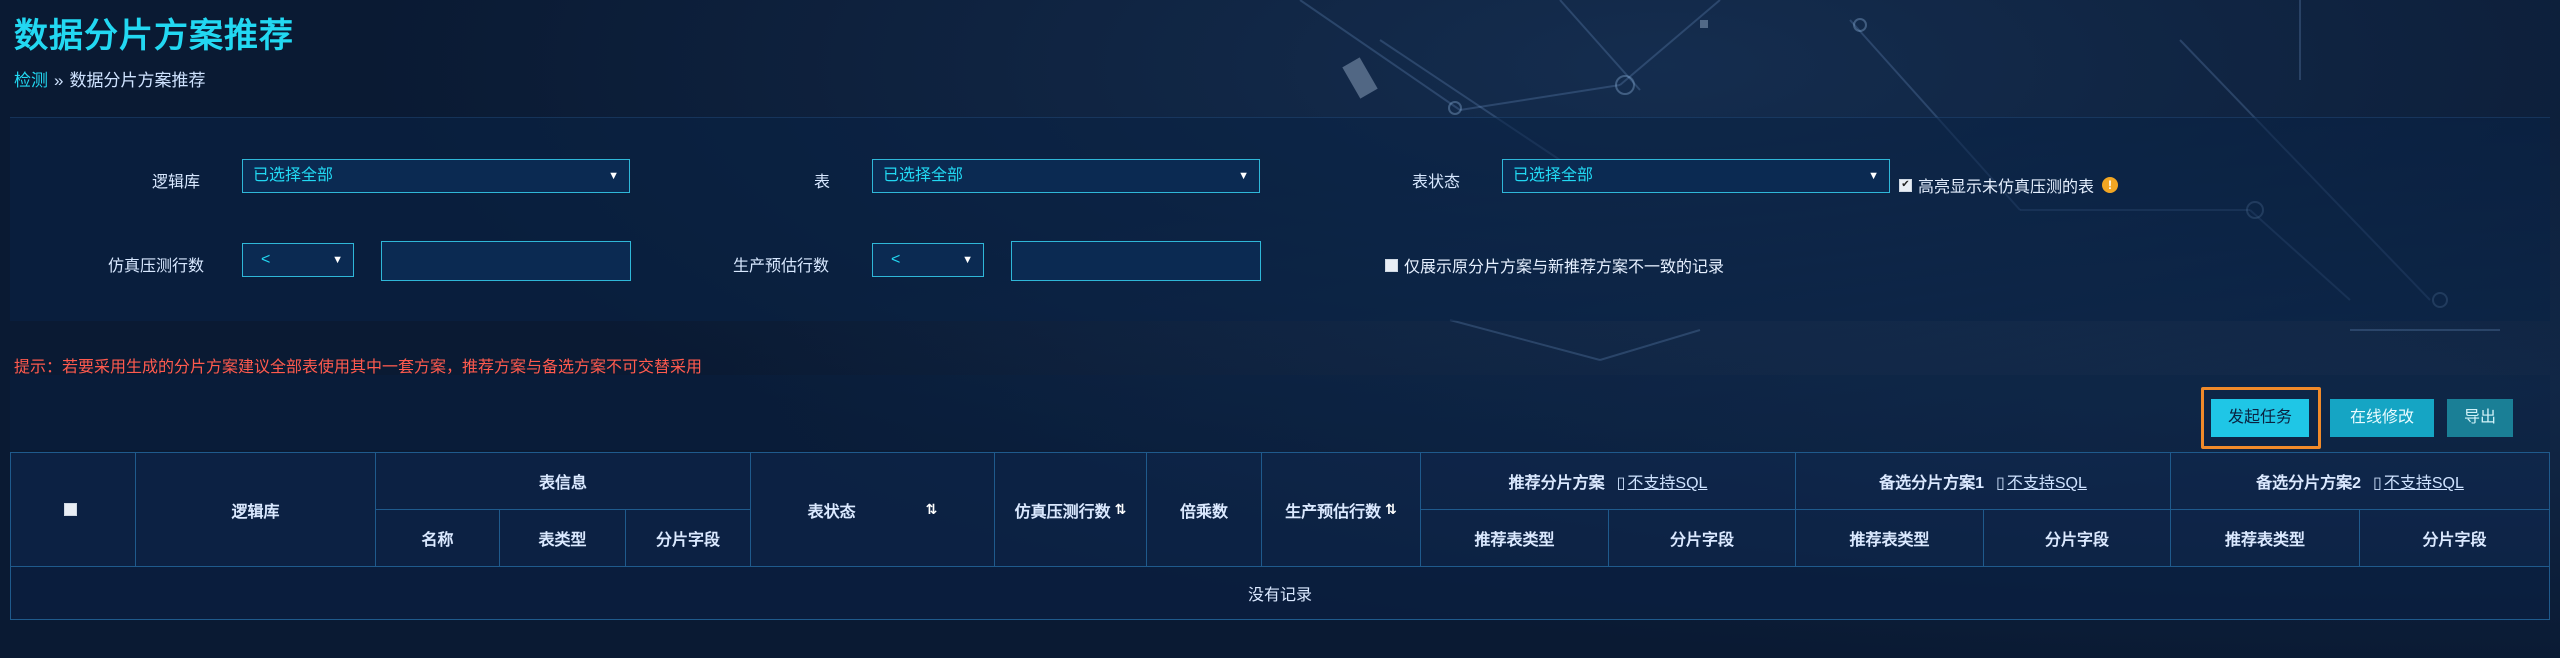 The height and width of the screenshot is (658, 2560). I want to click on breadcrumb: 检测 » 数据分片方案推荐, so click(109, 78).